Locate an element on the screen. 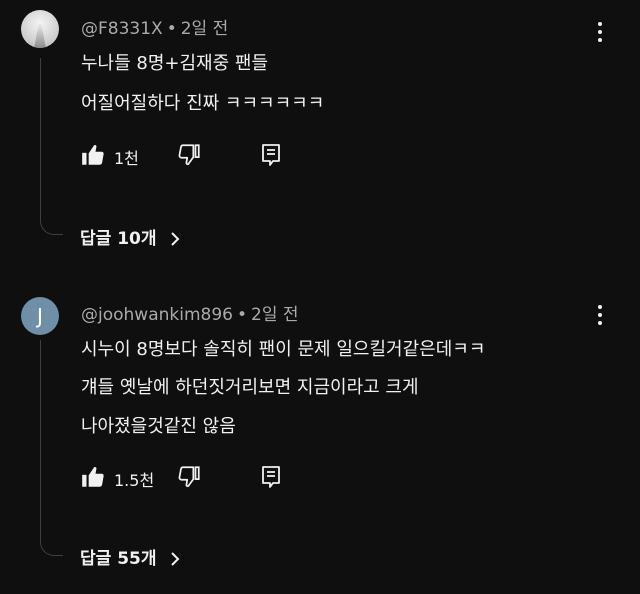 Image resolution: width=640 pixels, height=594 pixels. view-replies-button: 답글 55개 is located at coordinates (130, 556).